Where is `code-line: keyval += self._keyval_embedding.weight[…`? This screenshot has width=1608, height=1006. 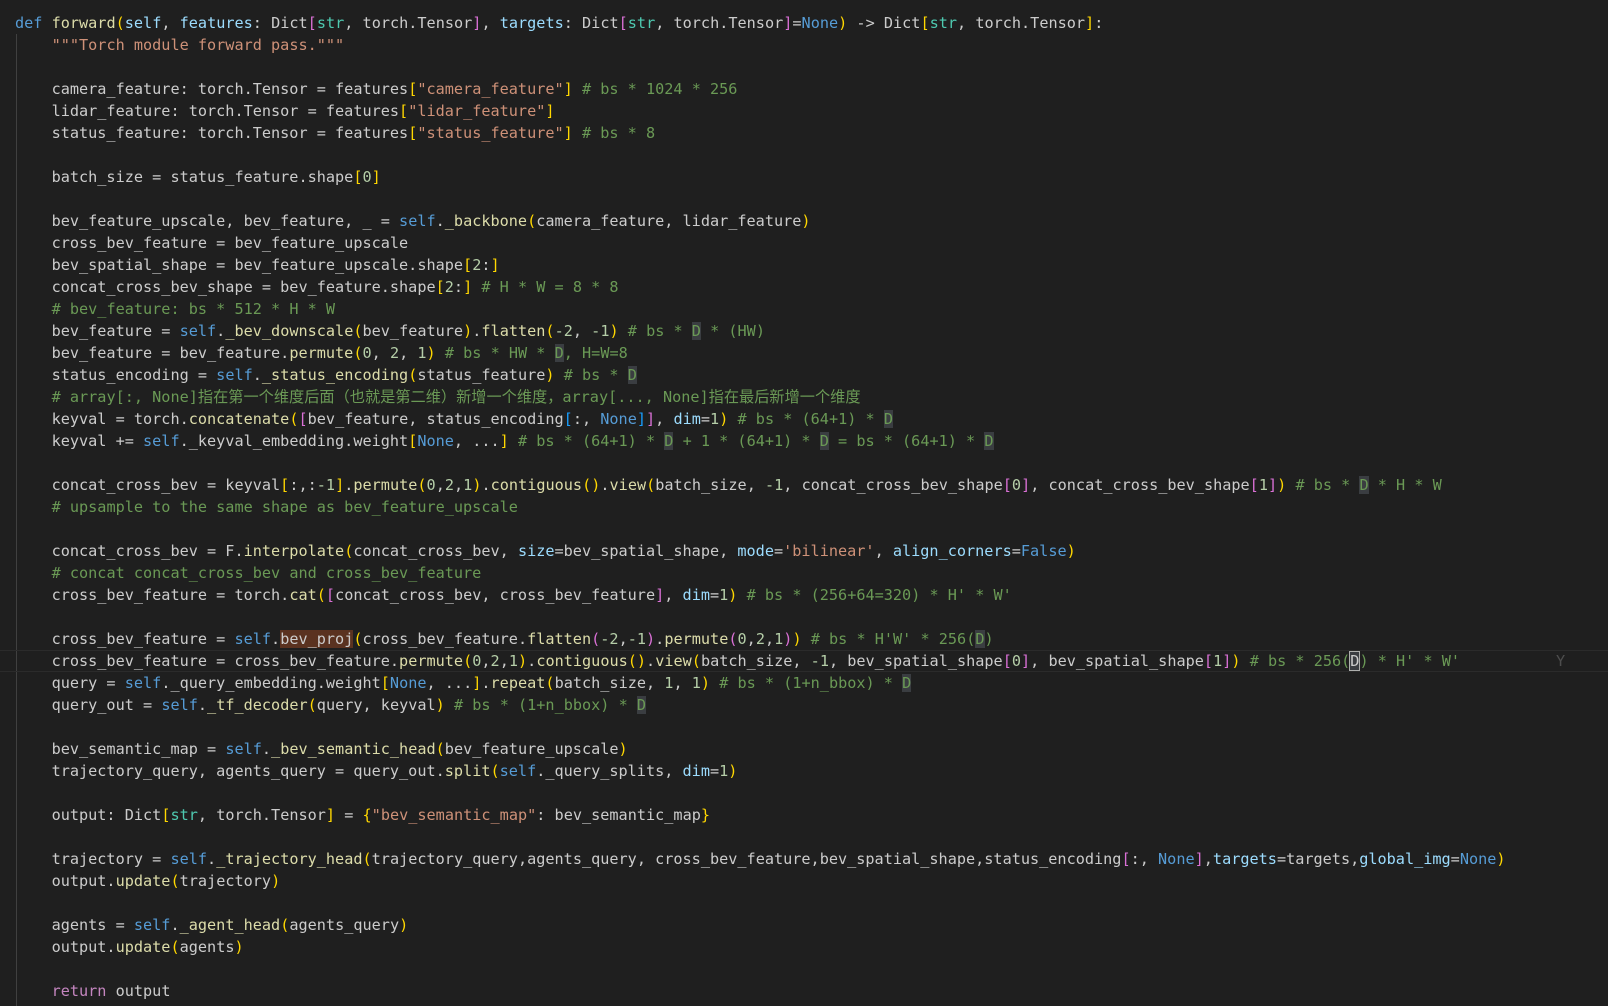 code-line: keyval += self._keyval_embedding.weight[… is located at coordinates (811, 441).